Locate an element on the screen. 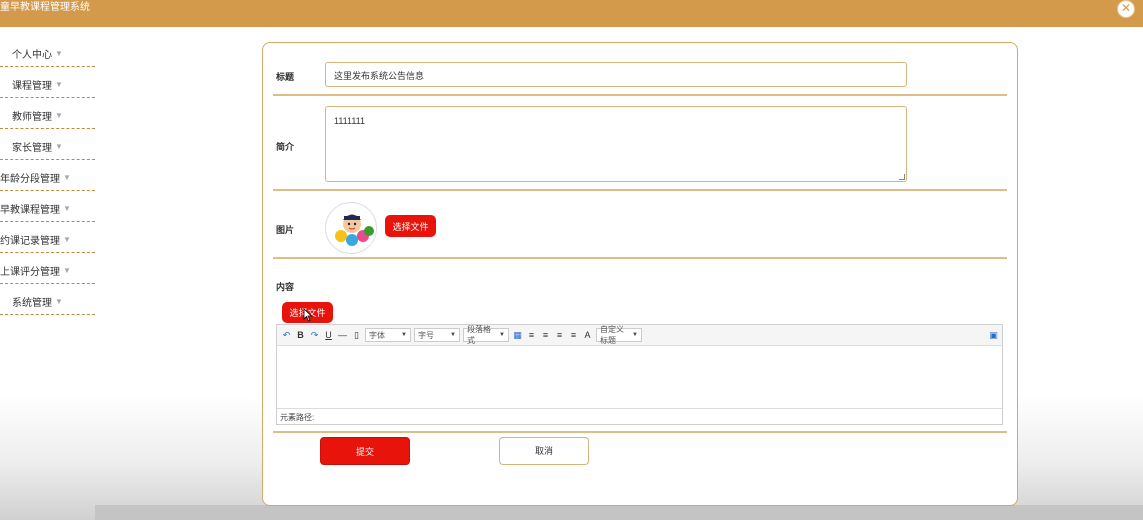 The image size is (1143, 520). underline-icon: U is located at coordinates (328, 335).